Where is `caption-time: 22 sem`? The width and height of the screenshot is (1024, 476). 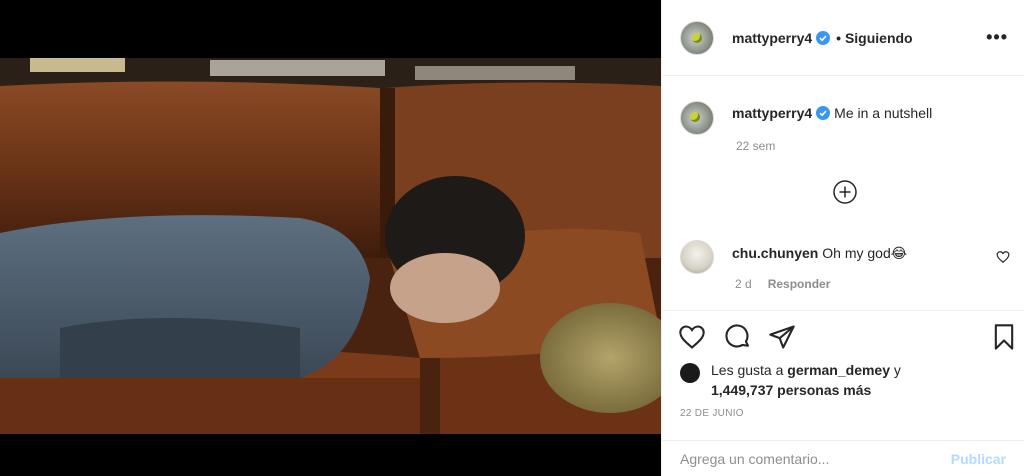
caption-time: 22 sem is located at coordinates (755, 146).